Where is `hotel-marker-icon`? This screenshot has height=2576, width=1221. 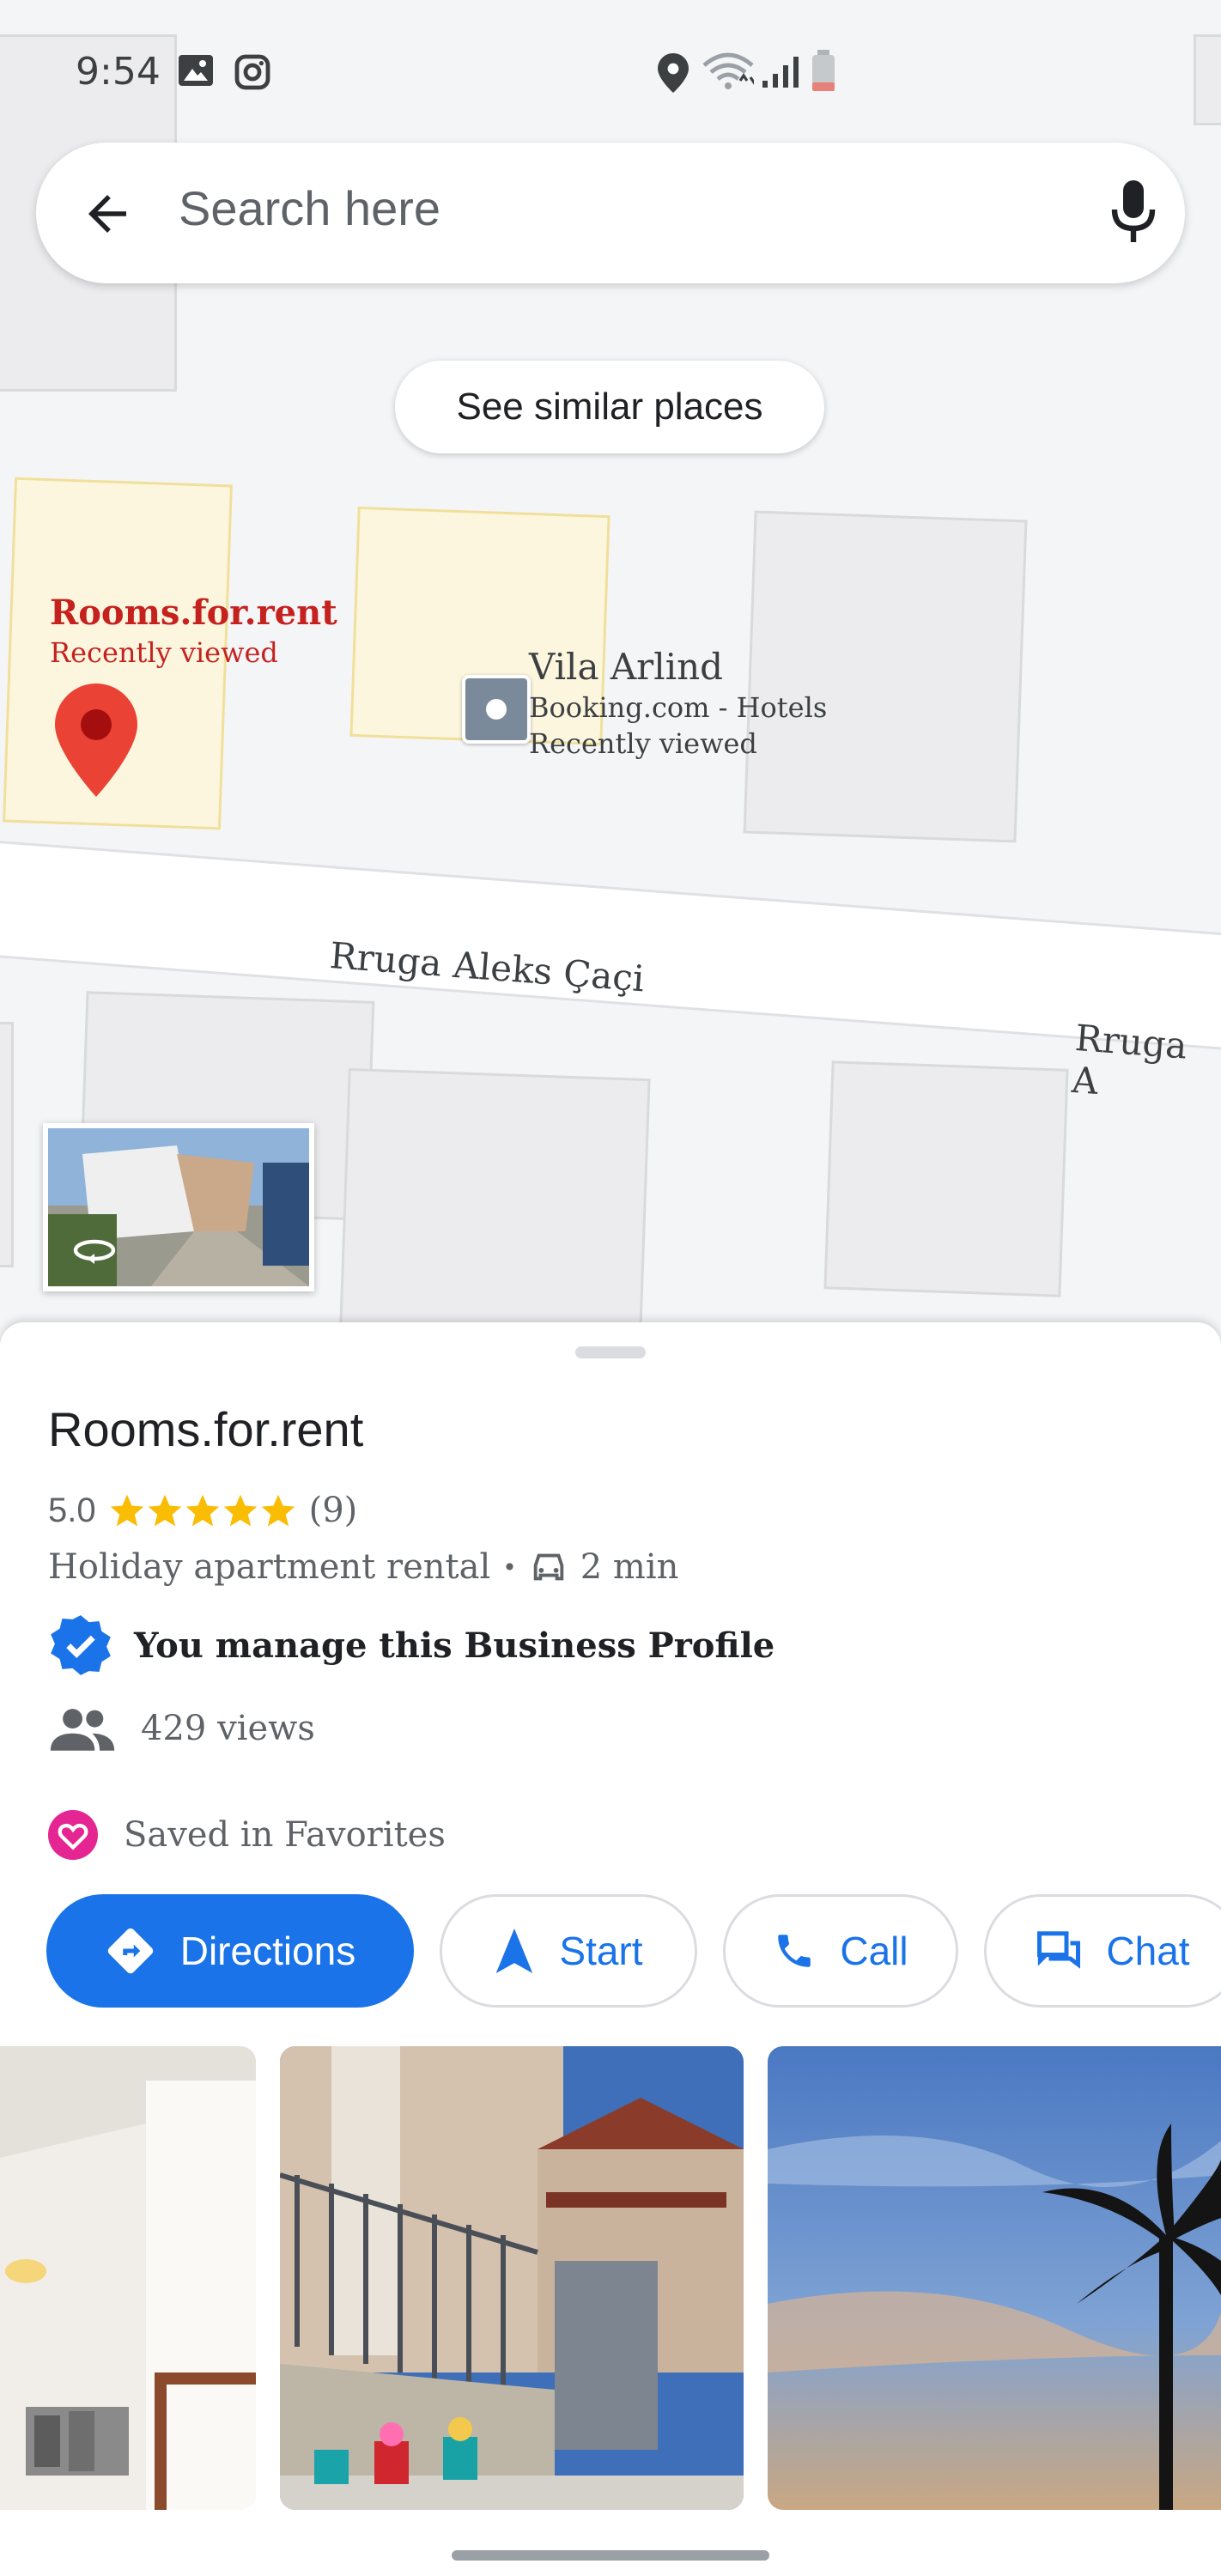 hotel-marker-icon is located at coordinates (496, 709).